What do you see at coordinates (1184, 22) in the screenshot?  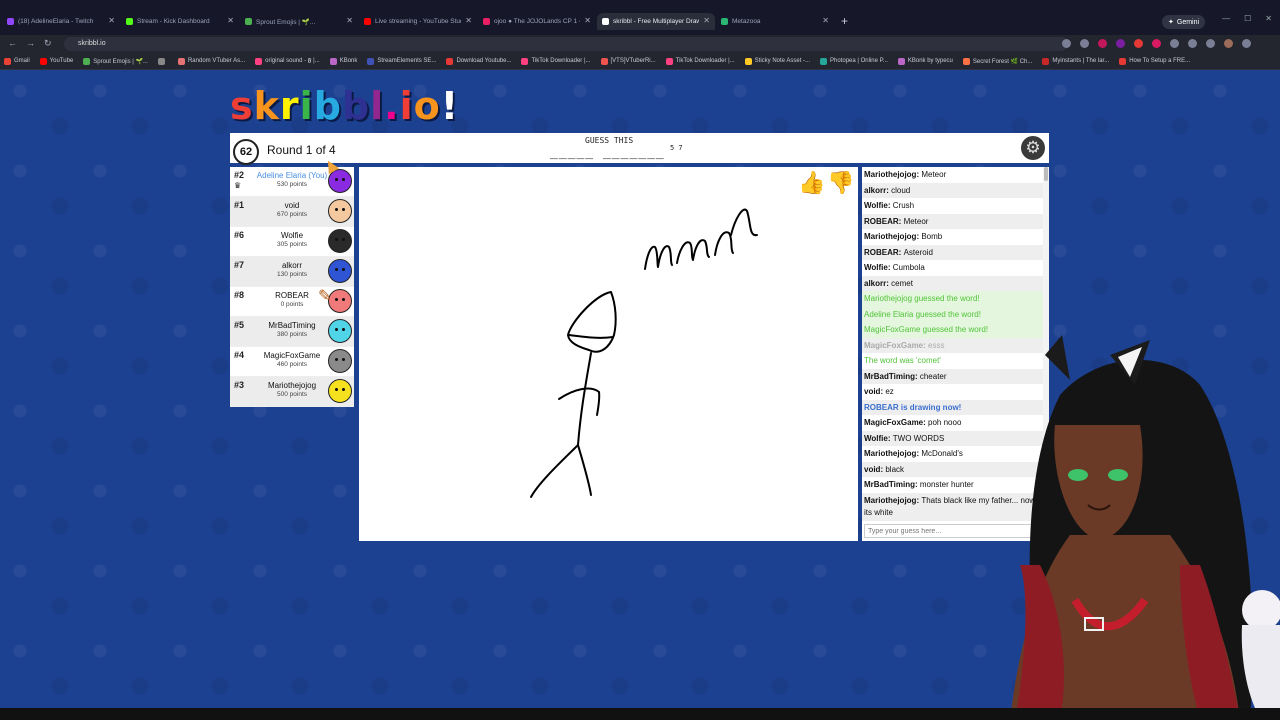 I see `gemini-button: ✦ Gemini` at bounding box center [1184, 22].